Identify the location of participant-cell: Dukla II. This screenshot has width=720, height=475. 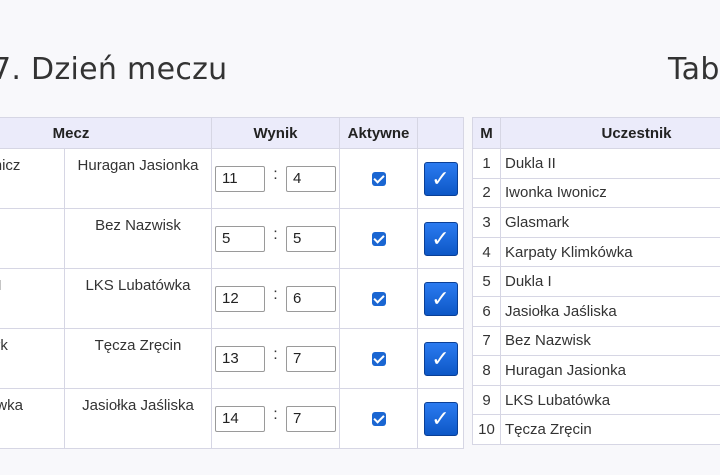
(610, 163).